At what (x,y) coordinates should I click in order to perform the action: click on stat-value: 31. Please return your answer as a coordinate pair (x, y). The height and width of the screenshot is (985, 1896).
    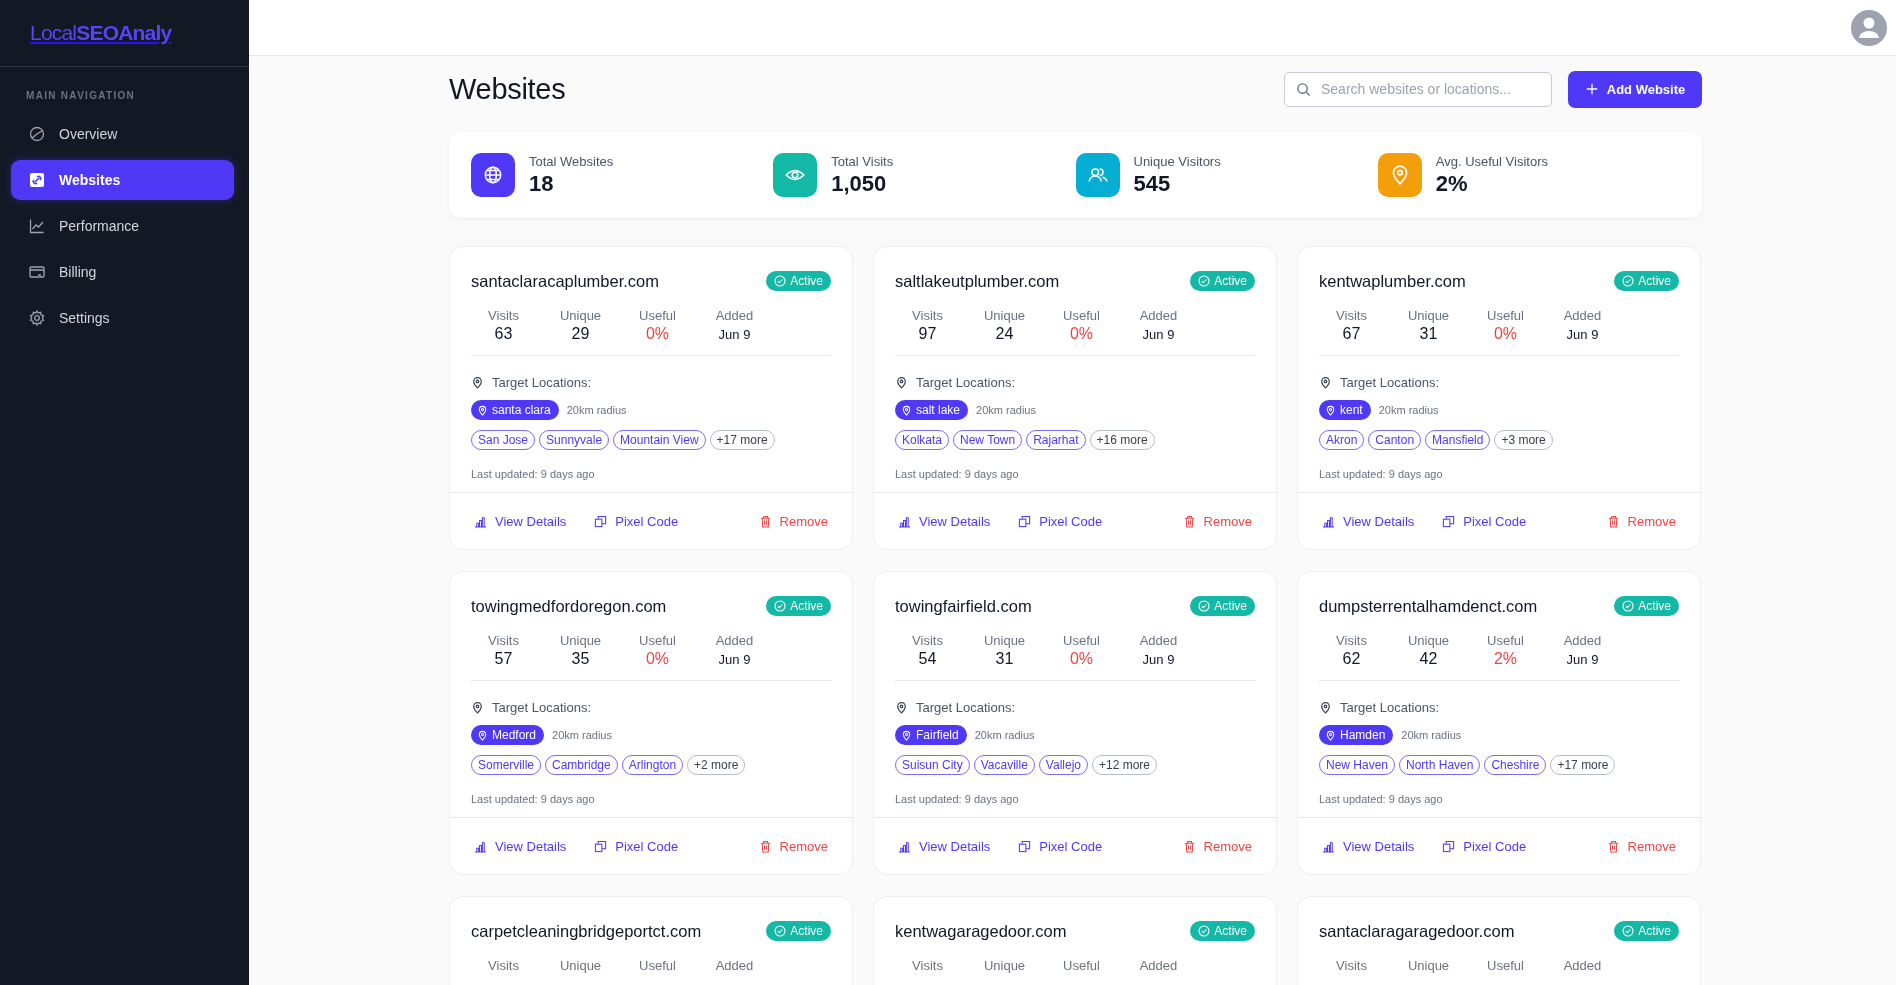
    Looking at the image, I should click on (1004, 659).